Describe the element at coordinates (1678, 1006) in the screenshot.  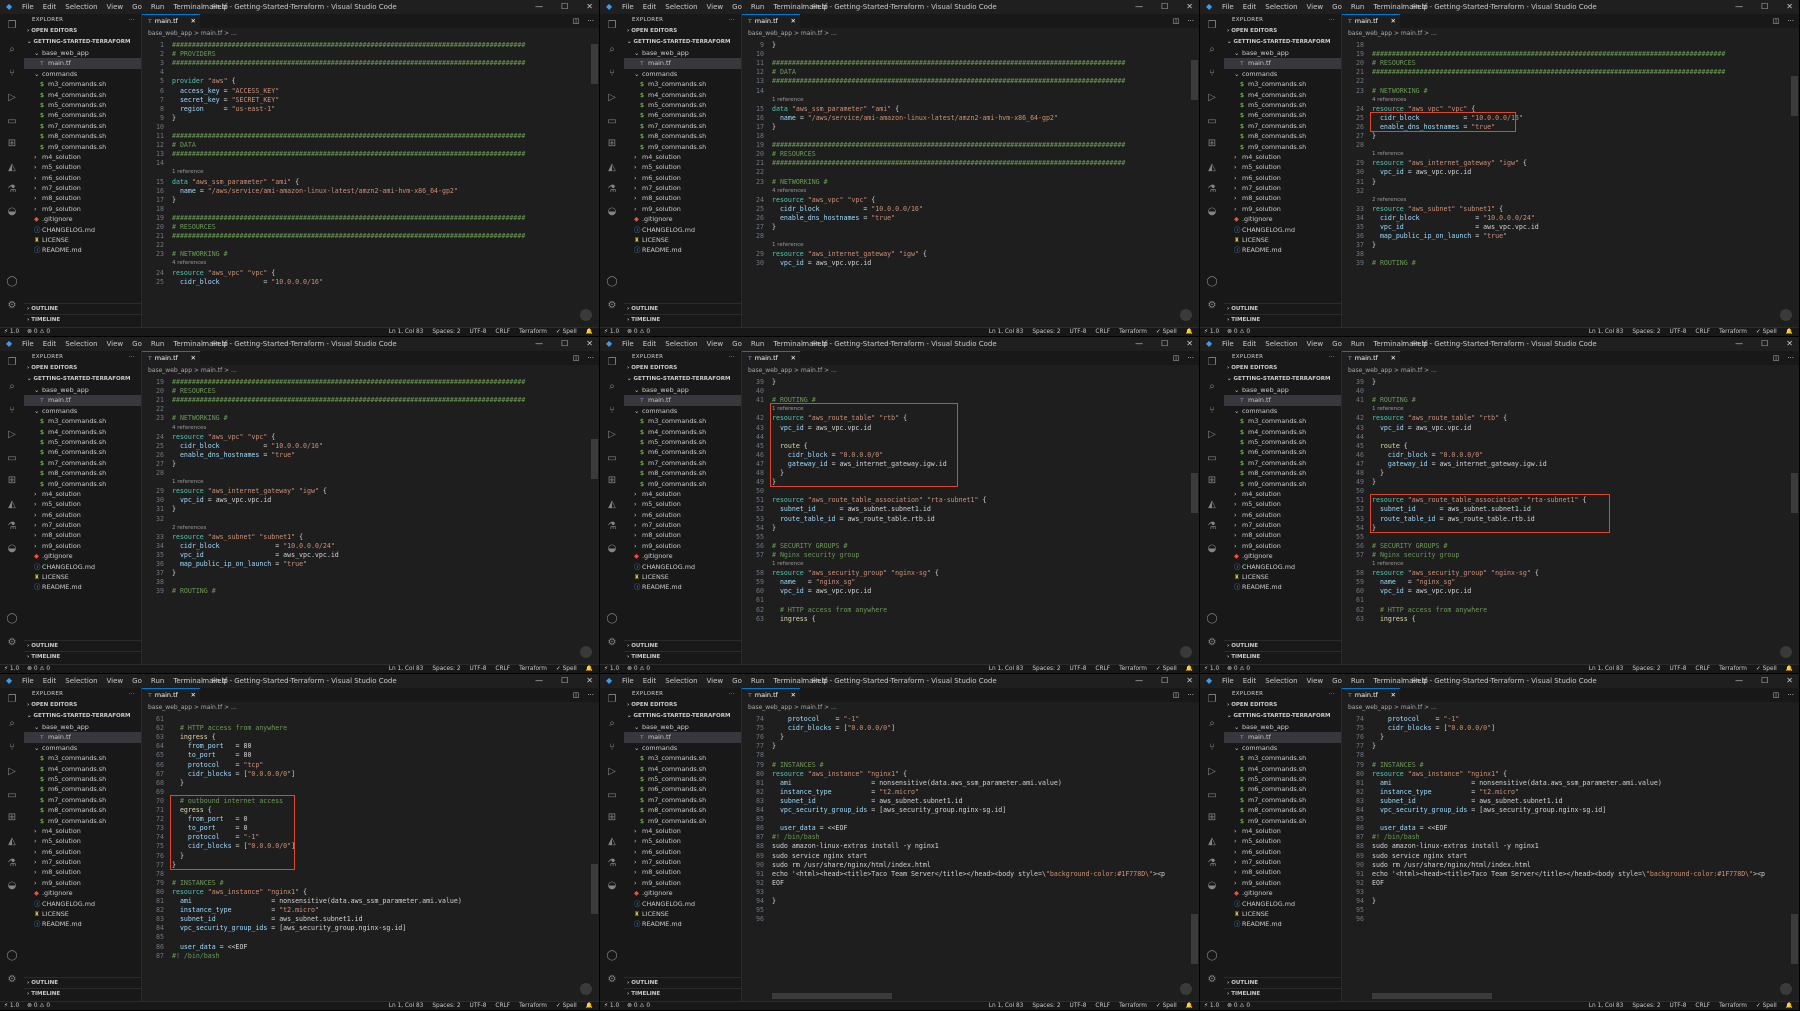
I see `encoding-status: UTF-8` at that location.